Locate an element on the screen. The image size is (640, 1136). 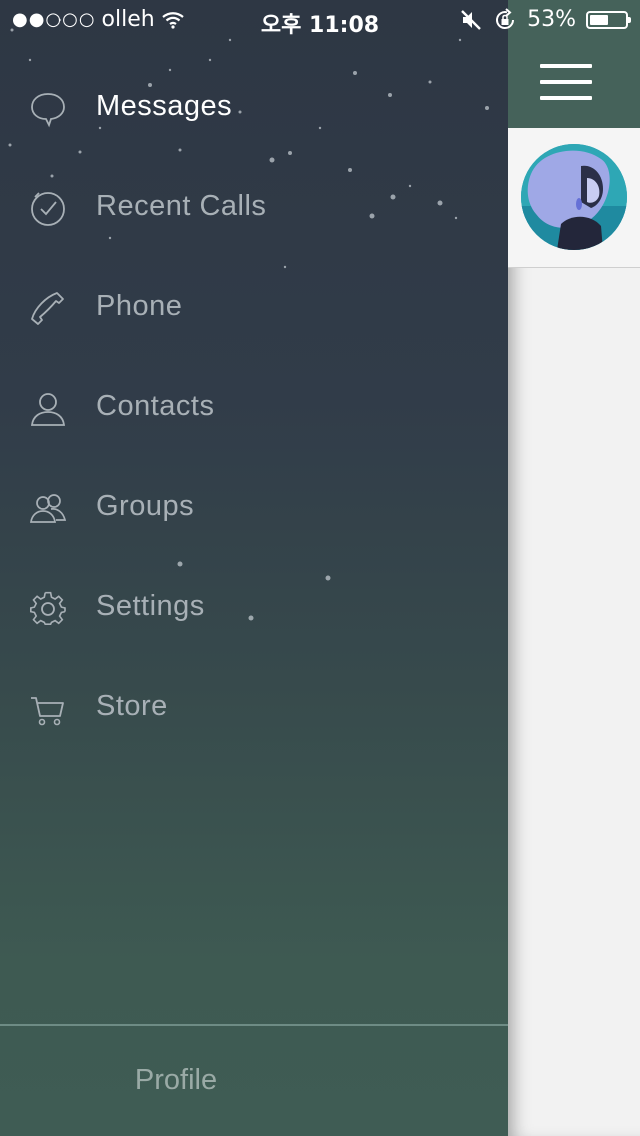
conversation-row is located at coordinates (574, 198).